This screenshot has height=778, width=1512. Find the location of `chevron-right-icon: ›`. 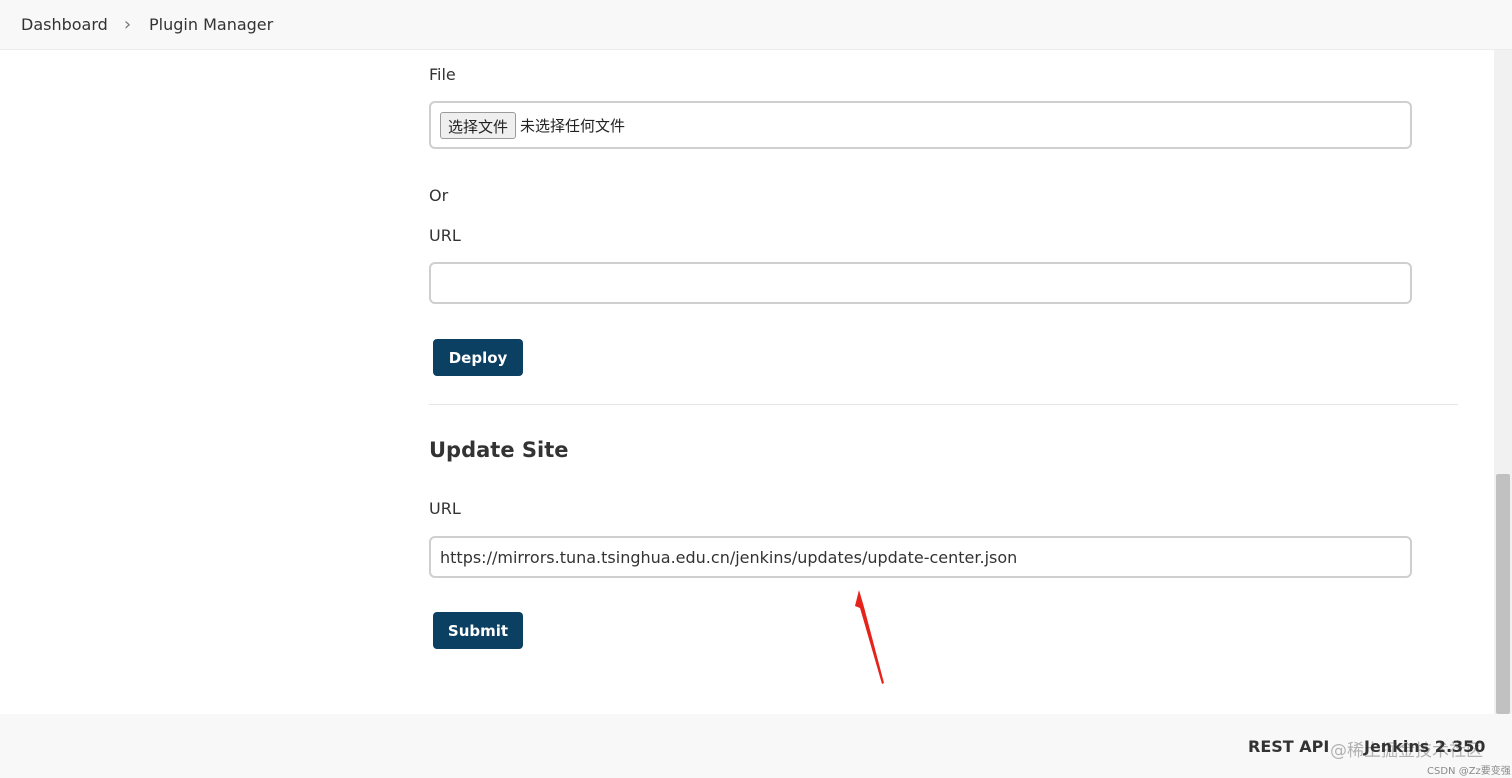

chevron-right-icon: › is located at coordinates (127, 24).